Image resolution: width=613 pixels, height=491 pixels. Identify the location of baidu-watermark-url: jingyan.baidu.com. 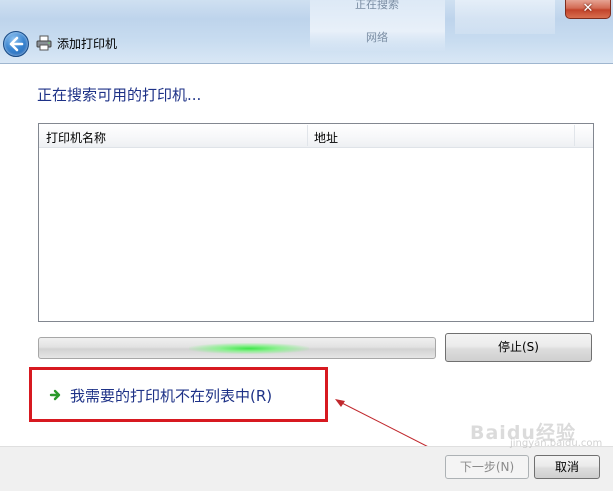
(556, 443).